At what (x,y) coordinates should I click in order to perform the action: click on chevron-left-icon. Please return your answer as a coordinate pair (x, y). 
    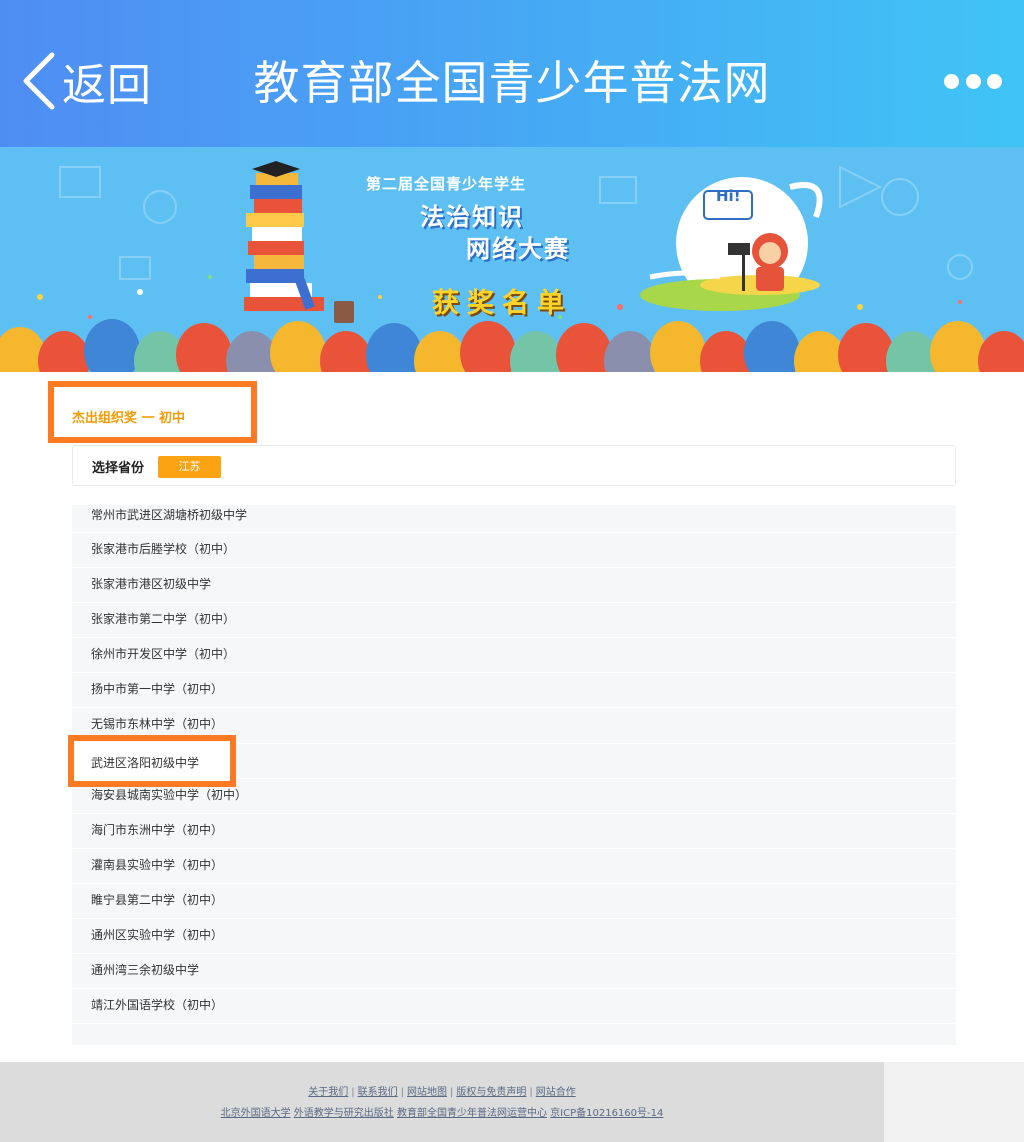
    Looking at the image, I should click on (39, 81).